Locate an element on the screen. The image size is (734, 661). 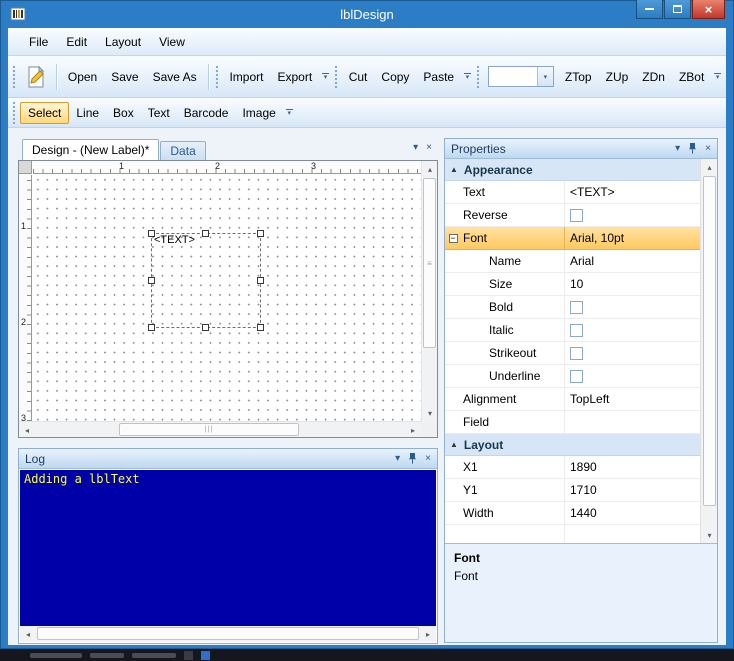
open-button: Open is located at coordinates (82, 77).